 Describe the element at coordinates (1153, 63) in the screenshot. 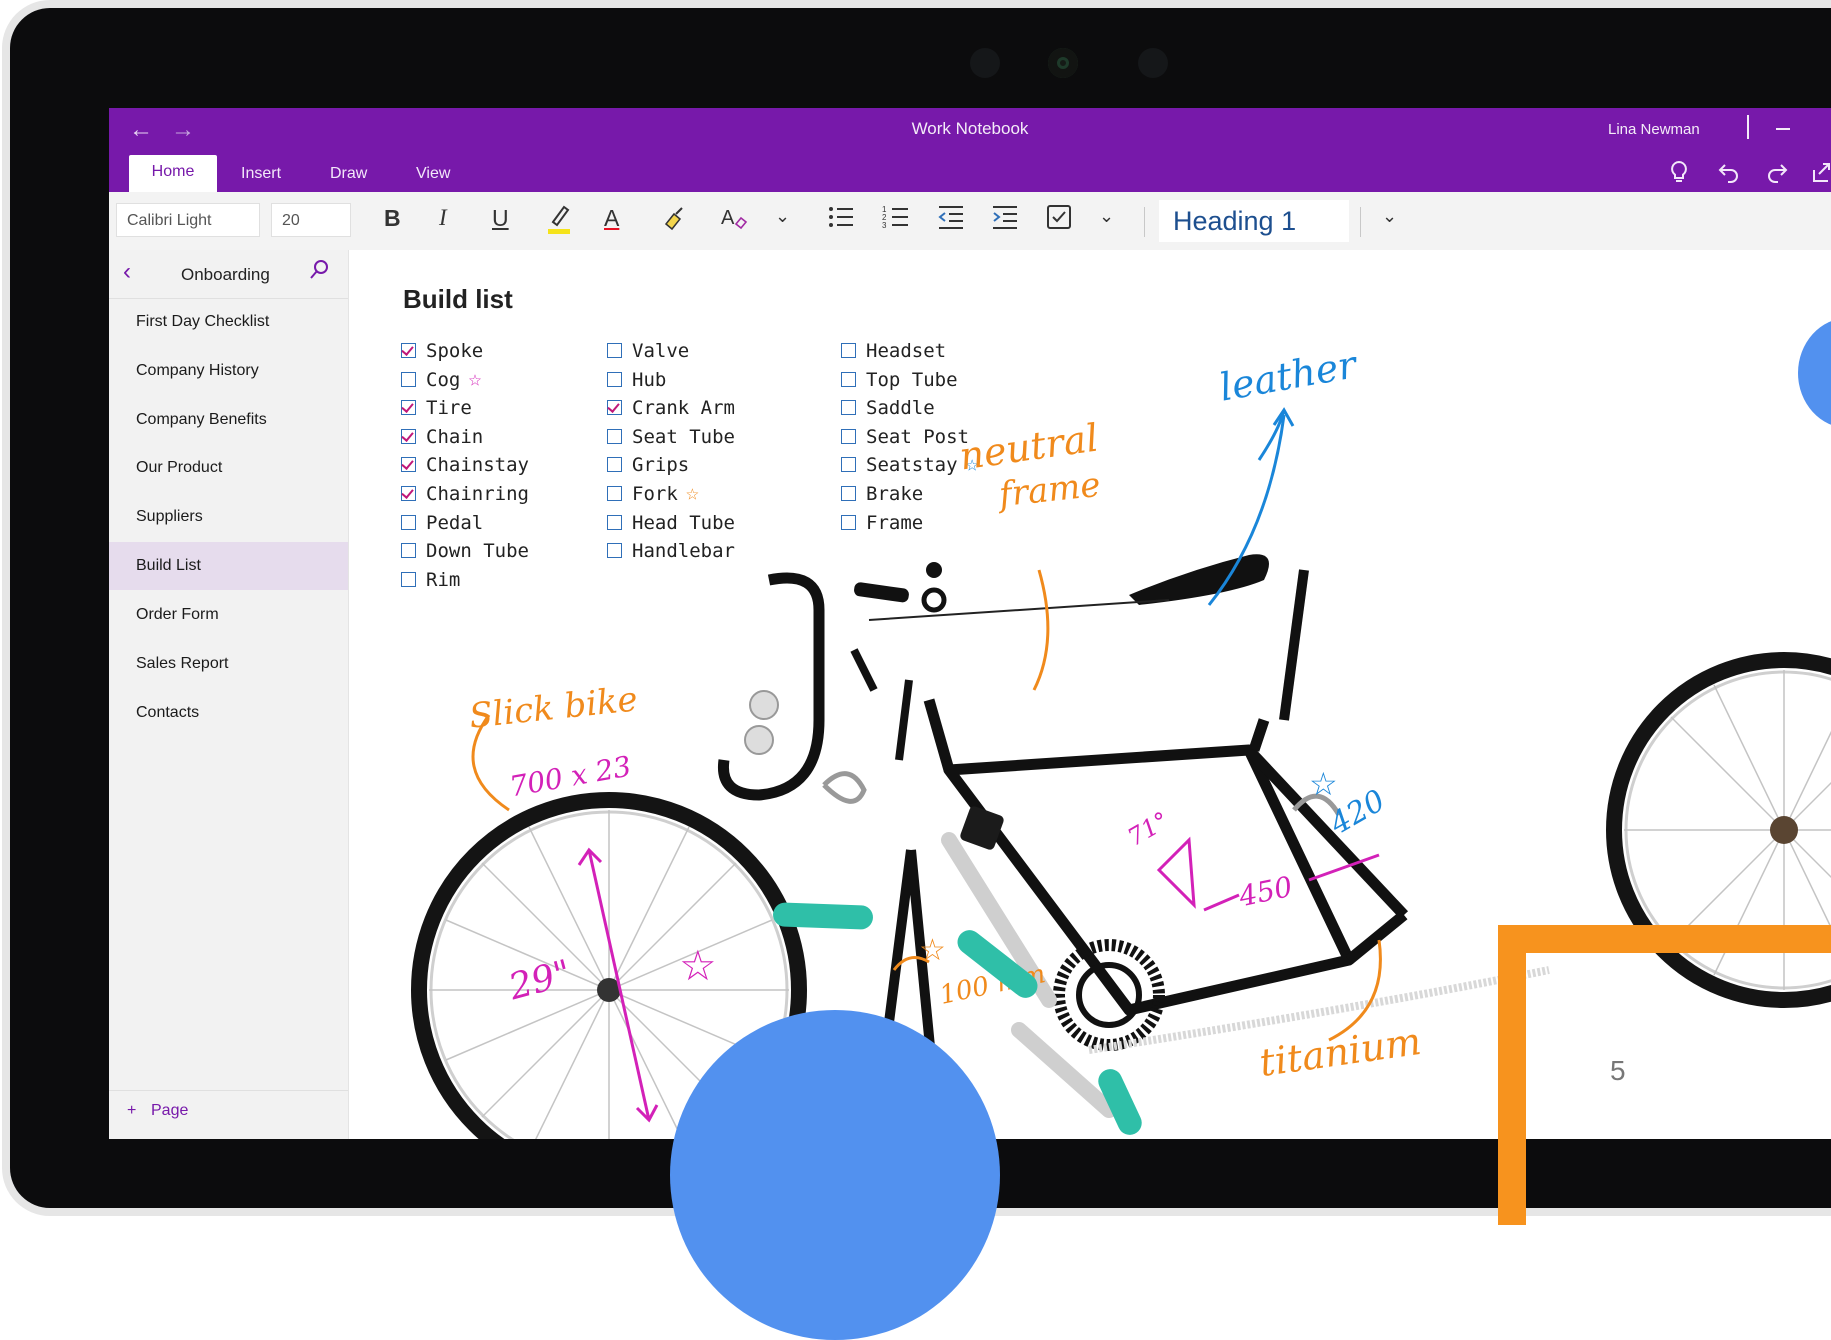

I see `sensor-right` at that location.